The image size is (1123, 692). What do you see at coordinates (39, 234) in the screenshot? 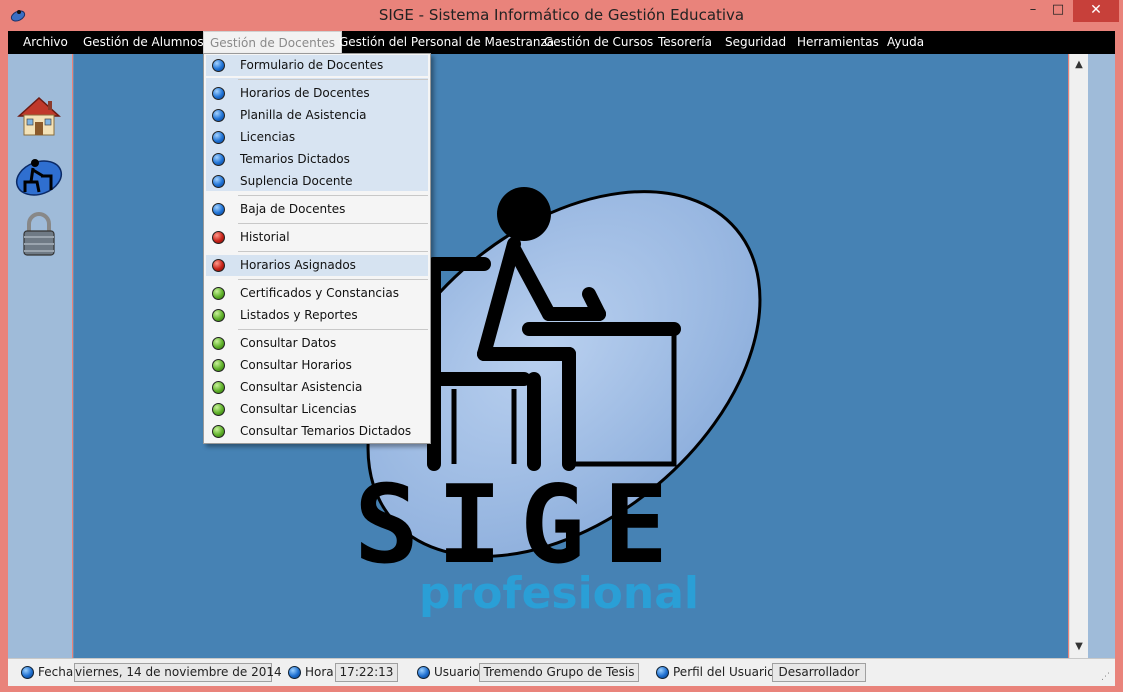
I see `padlock-icon` at bounding box center [39, 234].